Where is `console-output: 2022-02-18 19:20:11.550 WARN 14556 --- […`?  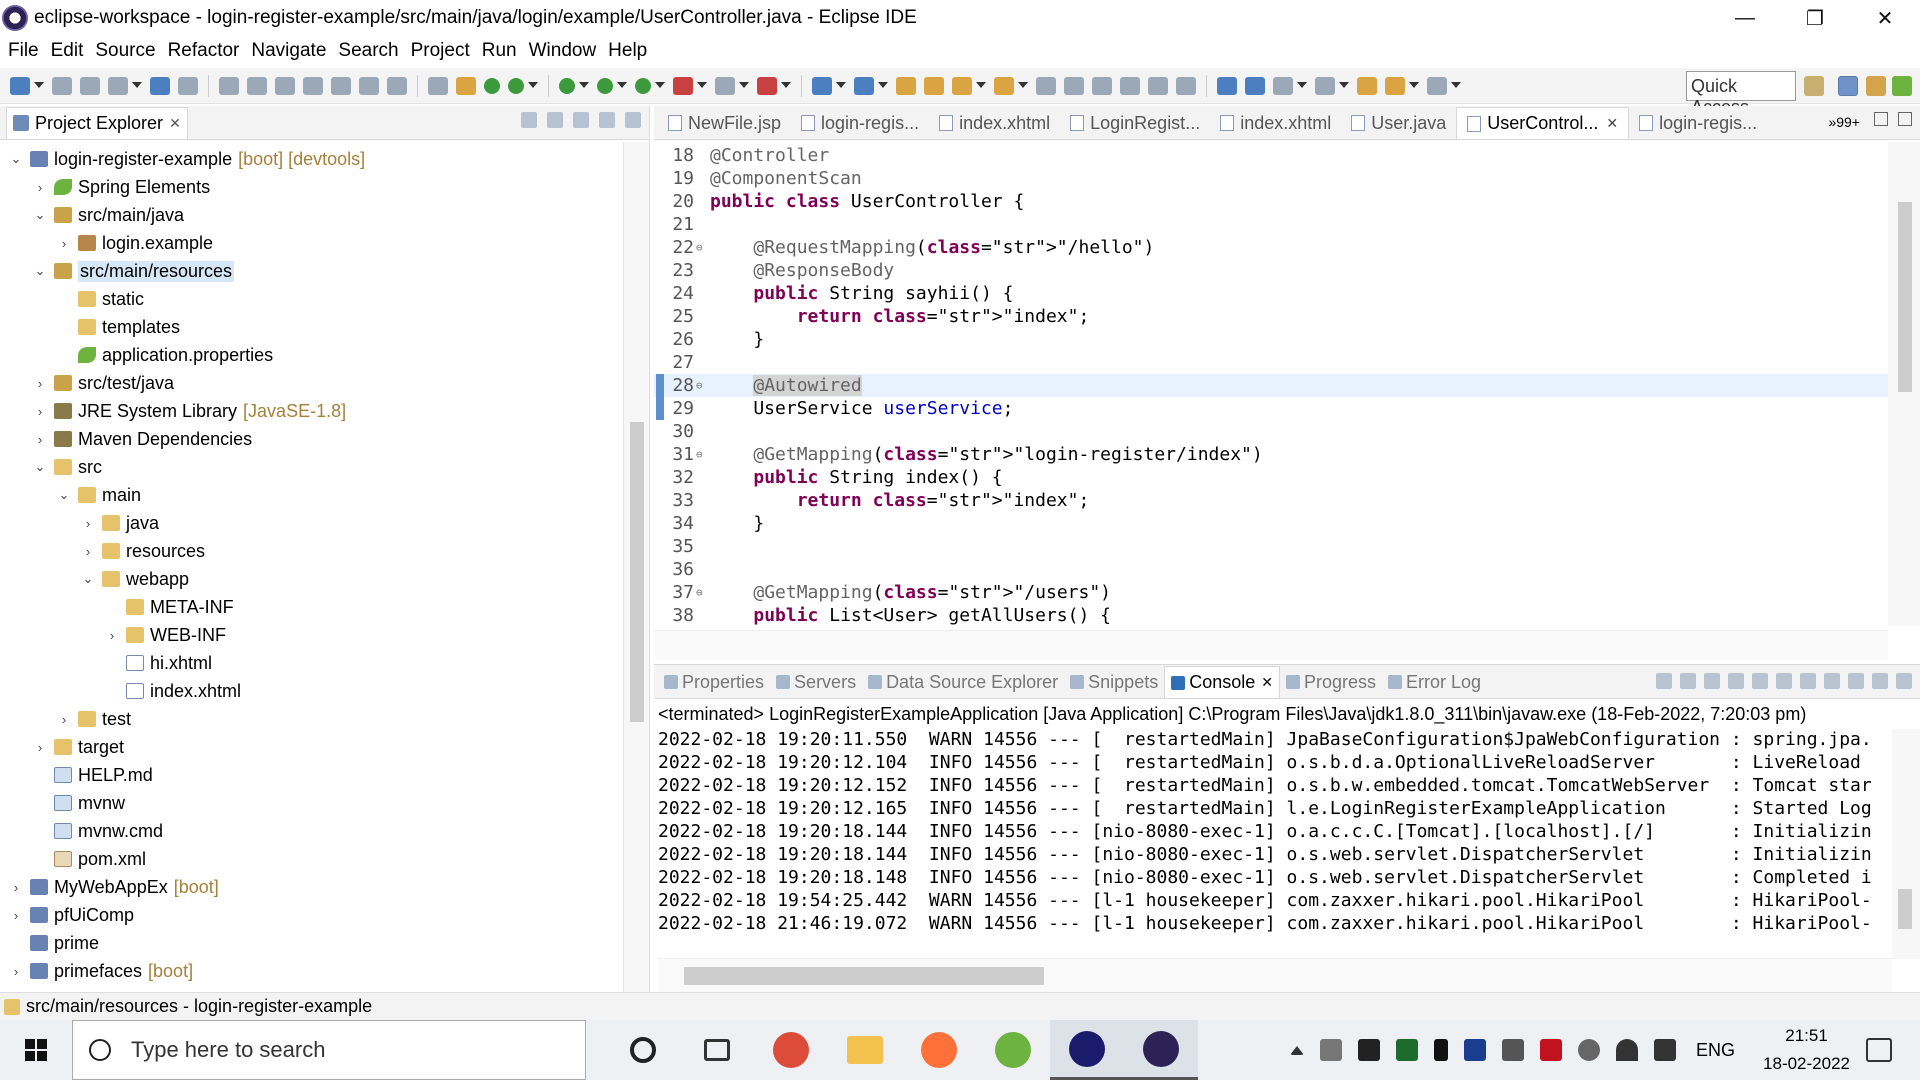
console-output: 2022-02-18 19:20:11.550 WARN 14556 --- [… is located at coordinates (1272, 844).